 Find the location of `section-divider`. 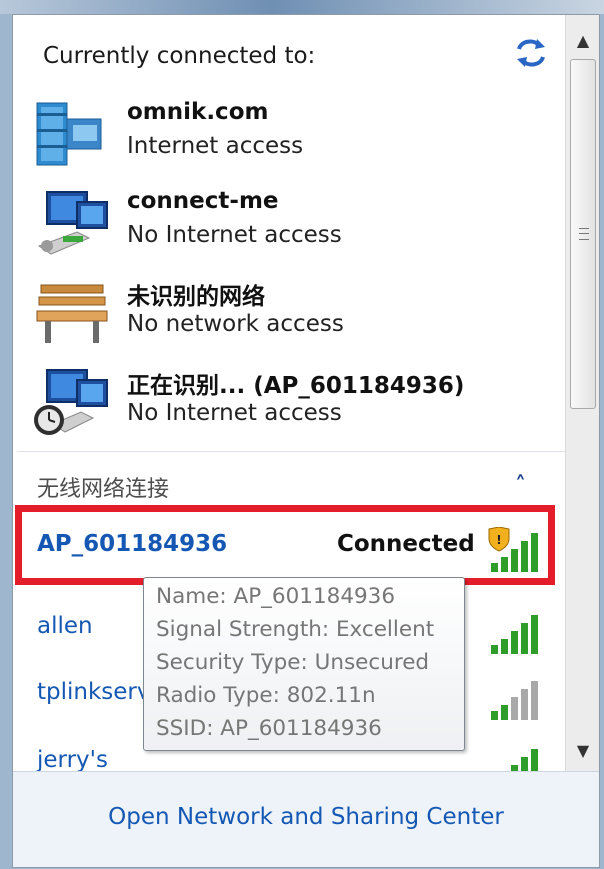

section-divider is located at coordinates (291, 451).